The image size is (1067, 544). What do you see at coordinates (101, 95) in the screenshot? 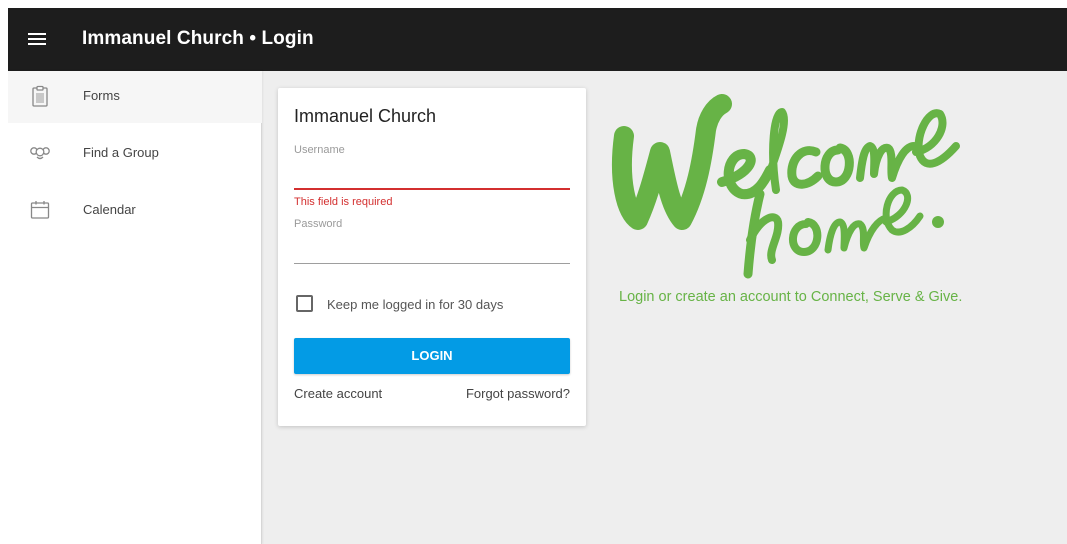
I see `sidebar-item-label: Forms` at bounding box center [101, 95].